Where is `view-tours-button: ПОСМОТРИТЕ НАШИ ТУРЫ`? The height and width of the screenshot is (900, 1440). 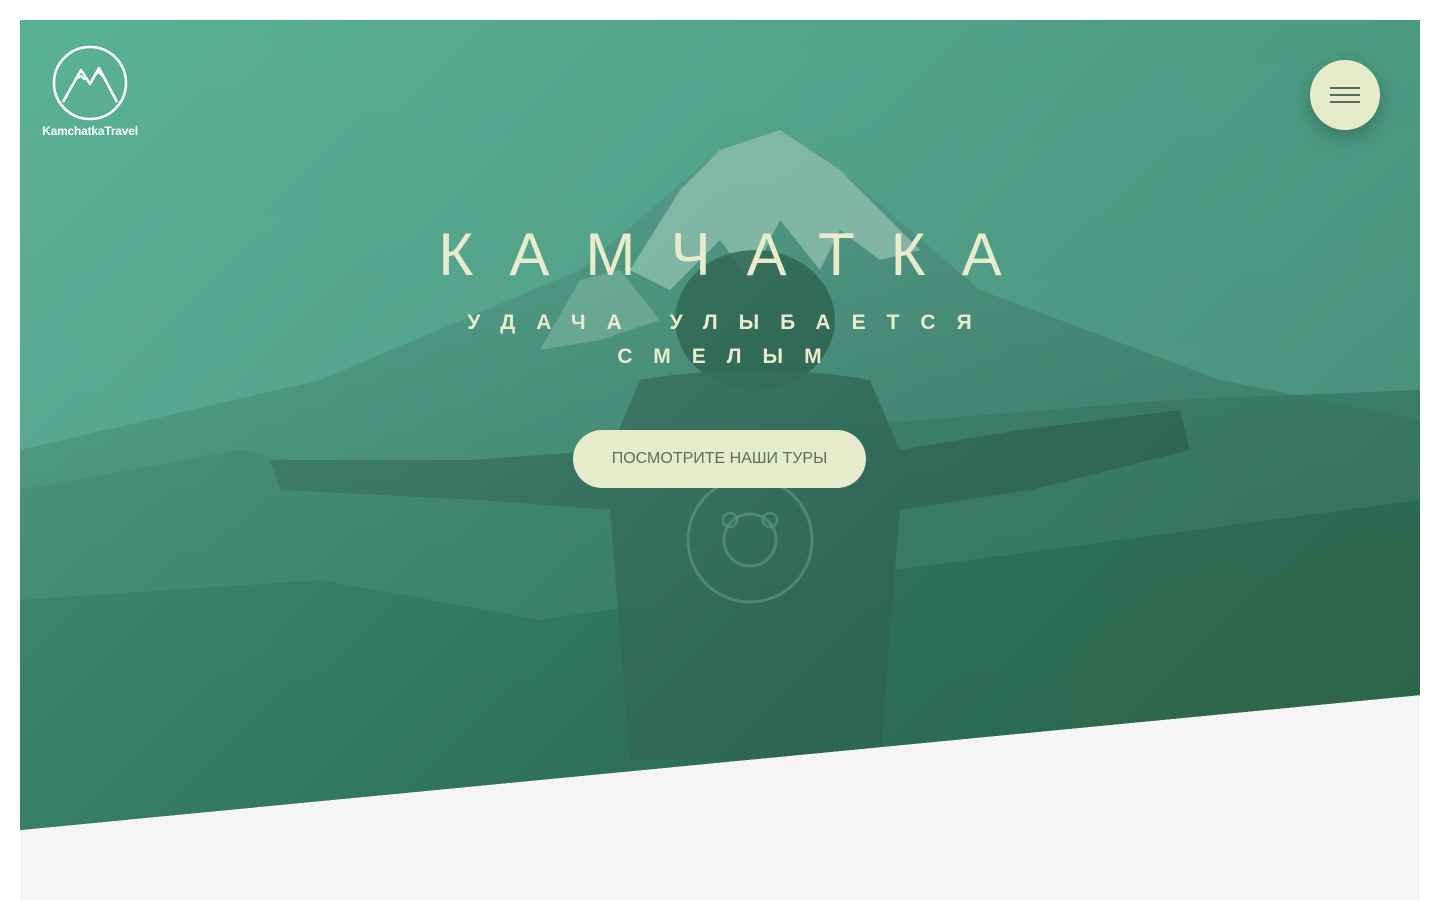 view-tours-button: ПОСМОТРИТЕ НАШИ ТУРЫ is located at coordinates (719, 459).